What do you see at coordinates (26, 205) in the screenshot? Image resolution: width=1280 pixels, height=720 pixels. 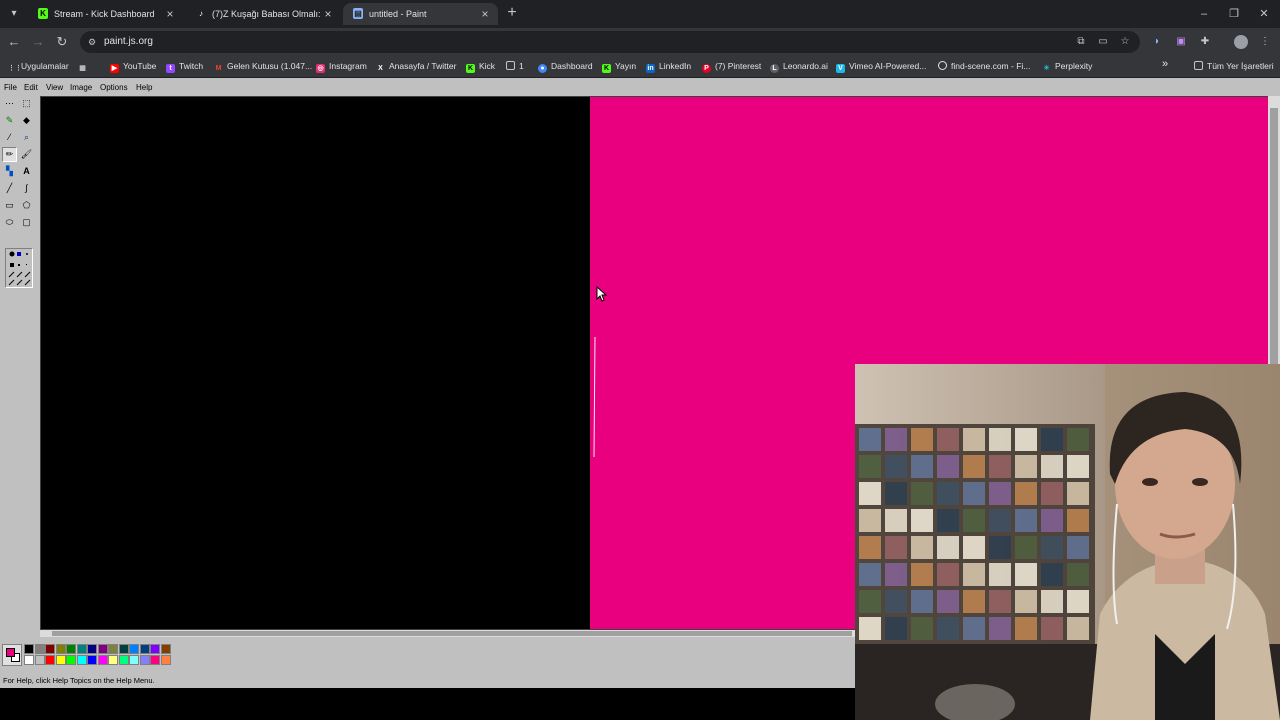 I see `polygon-icon: ⬠` at bounding box center [26, 205].